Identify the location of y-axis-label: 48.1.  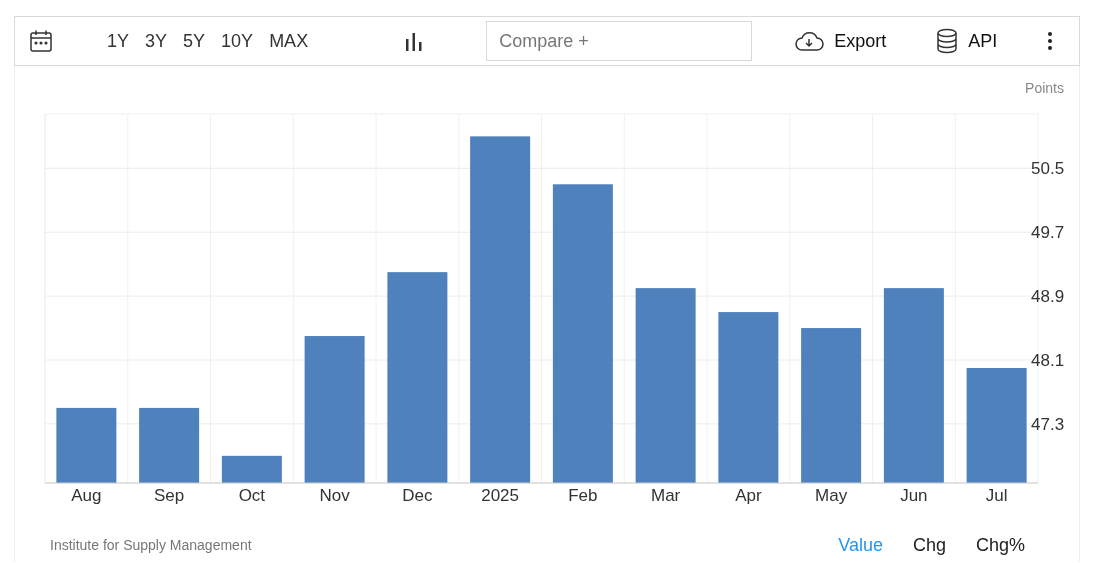
(1048, 360).